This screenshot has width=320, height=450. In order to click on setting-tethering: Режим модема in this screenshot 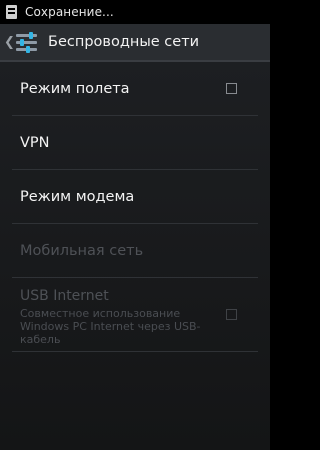, I will do `click(135, 197)`.